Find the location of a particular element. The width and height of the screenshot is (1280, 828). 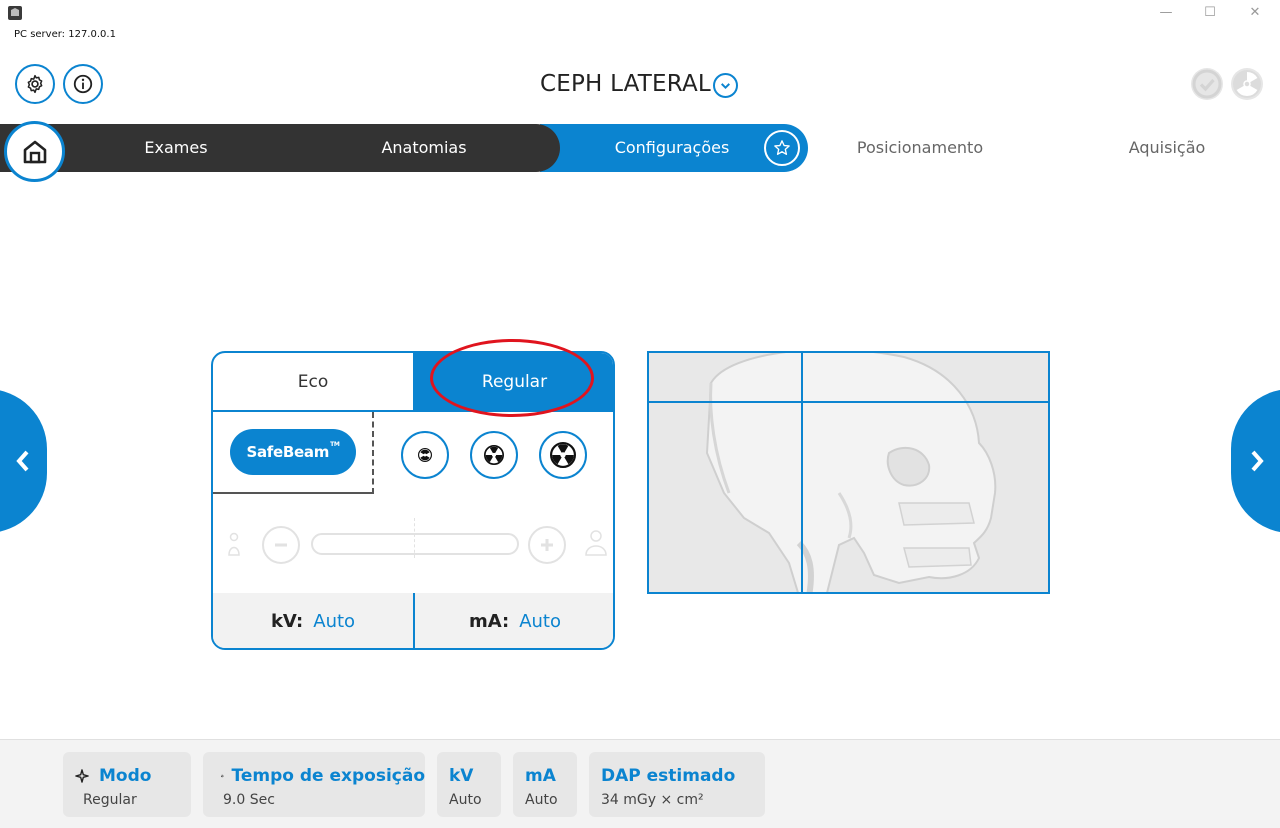

nav-step-posicionamento: Posicionamento is located at coordinates (920, 148).